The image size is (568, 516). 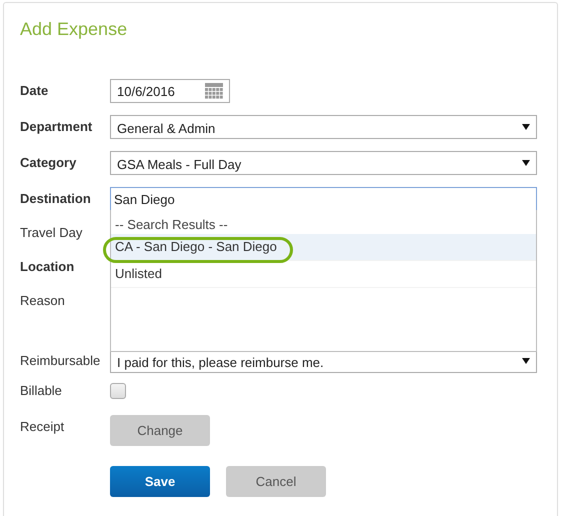 I want to click on field-label: Destination, so click(x=56, y=199).